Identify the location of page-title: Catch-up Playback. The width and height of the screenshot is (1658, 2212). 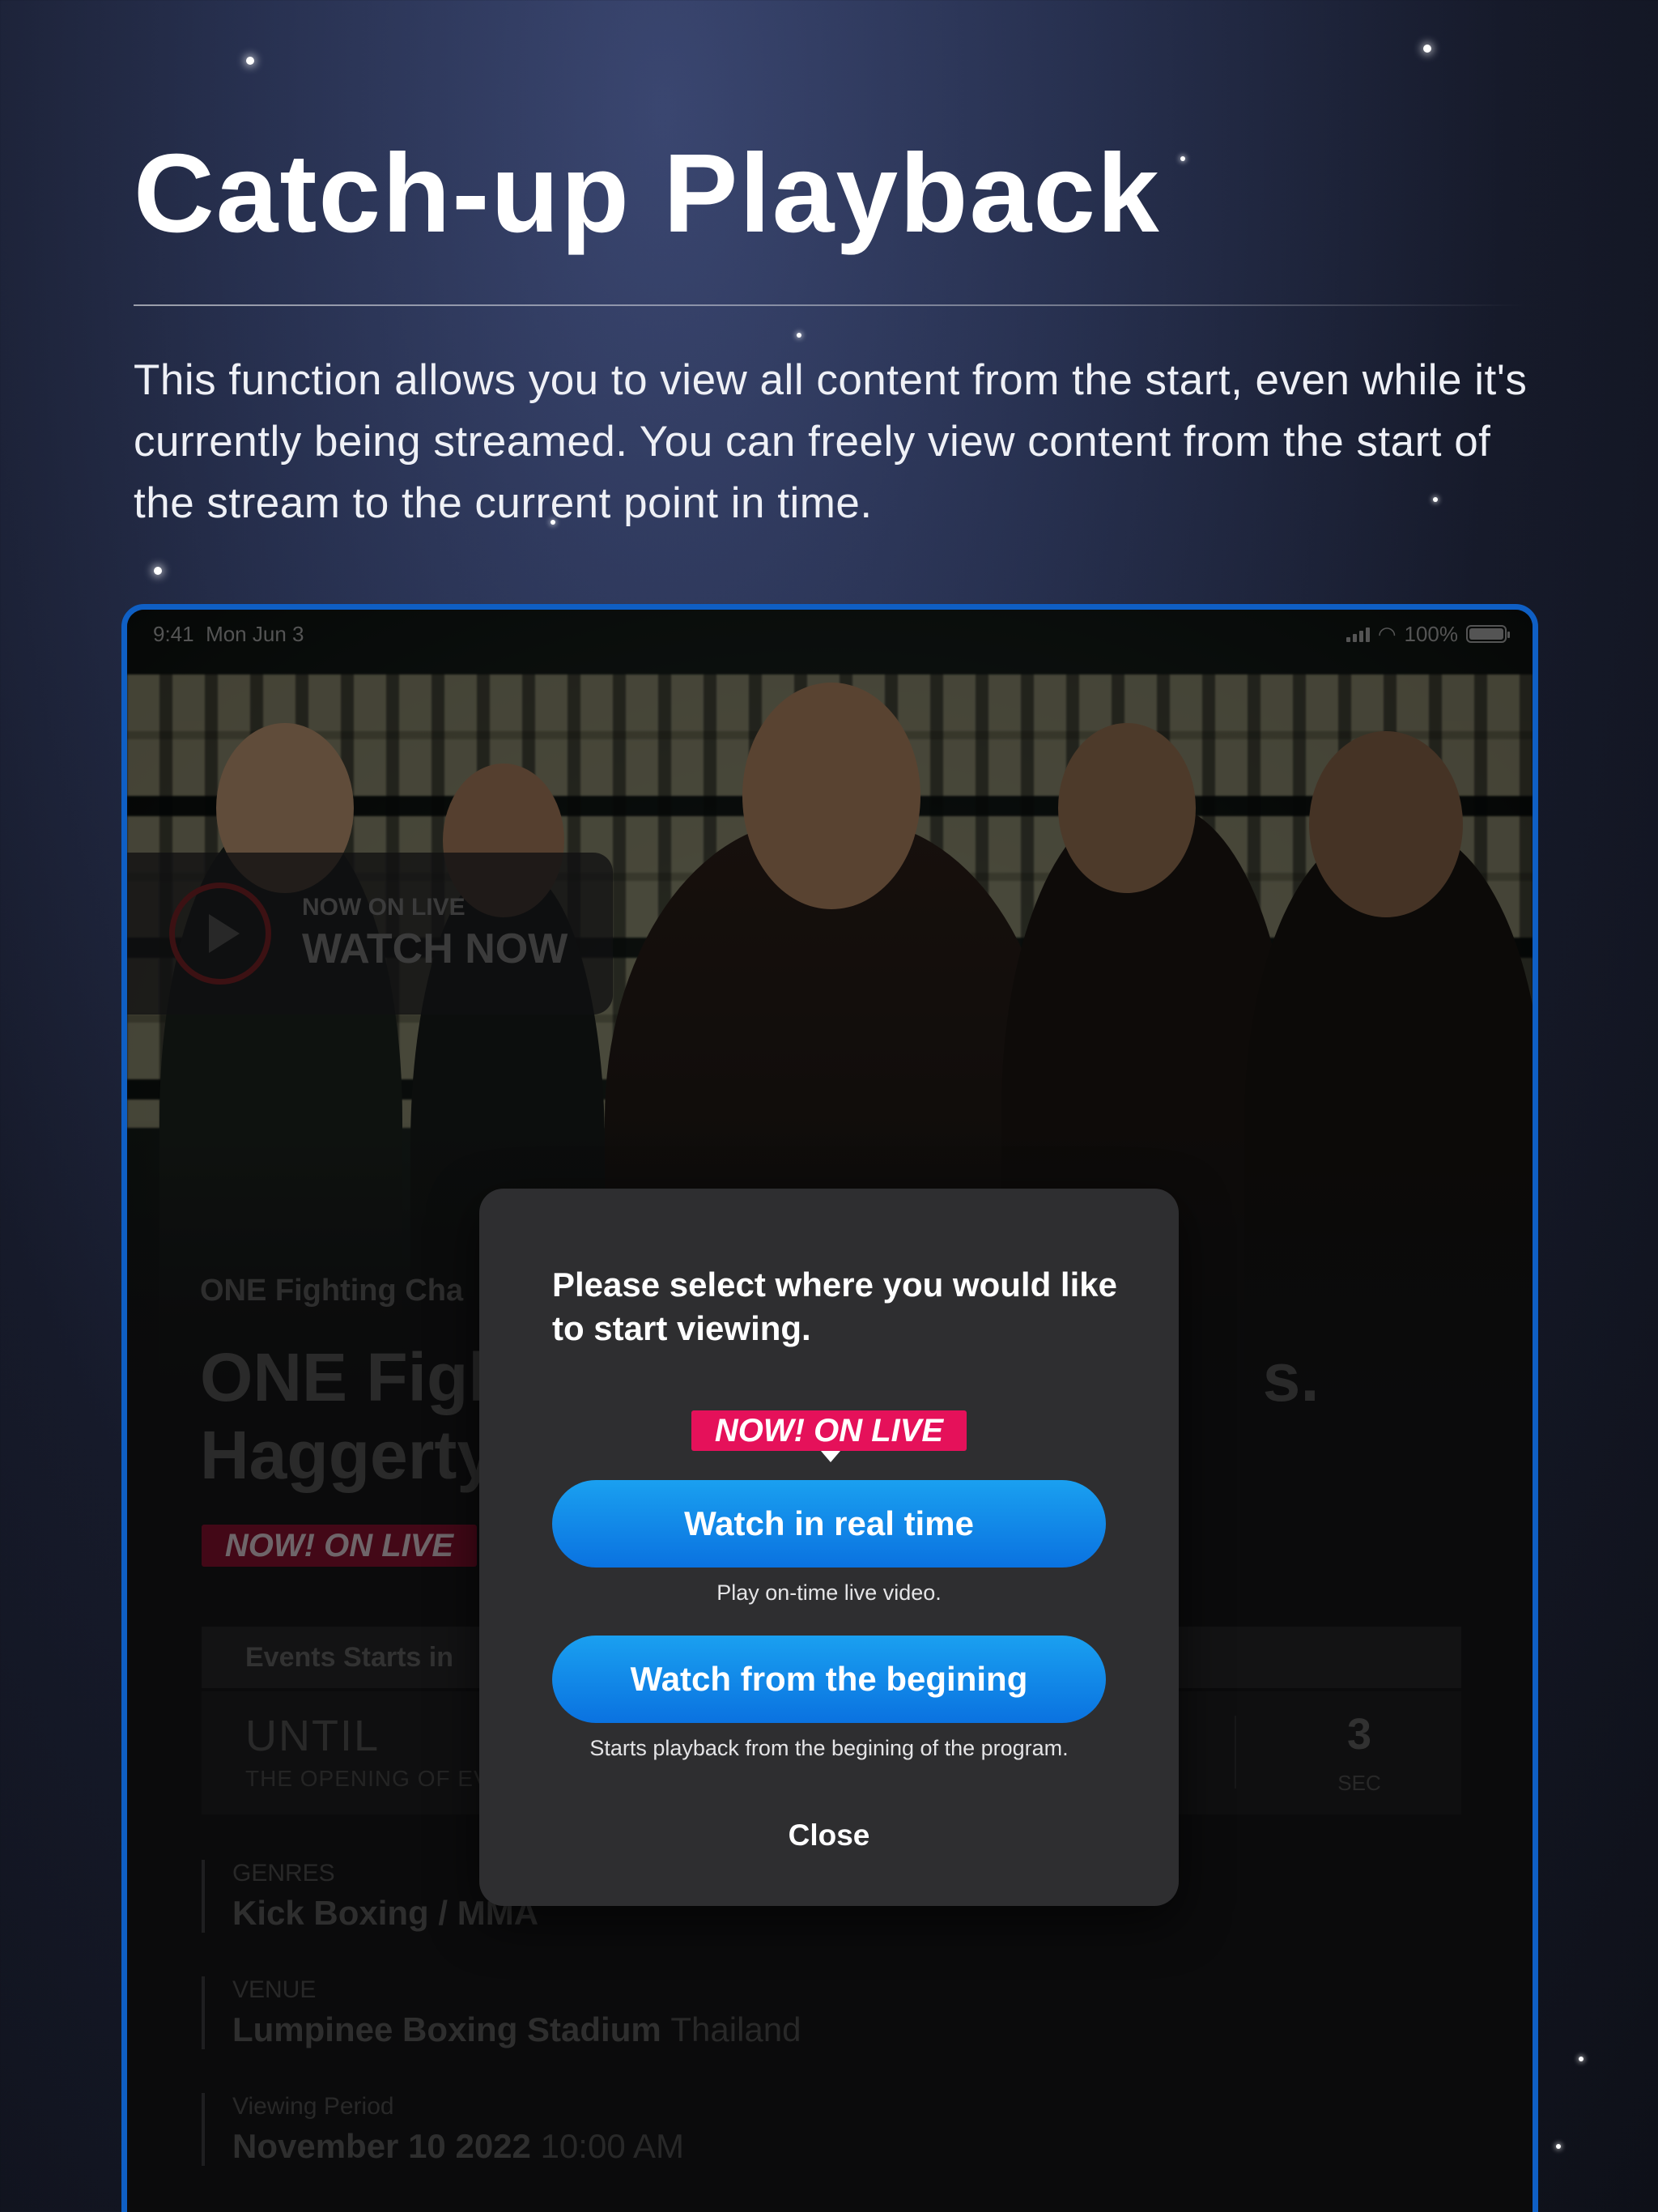
(647, 194).